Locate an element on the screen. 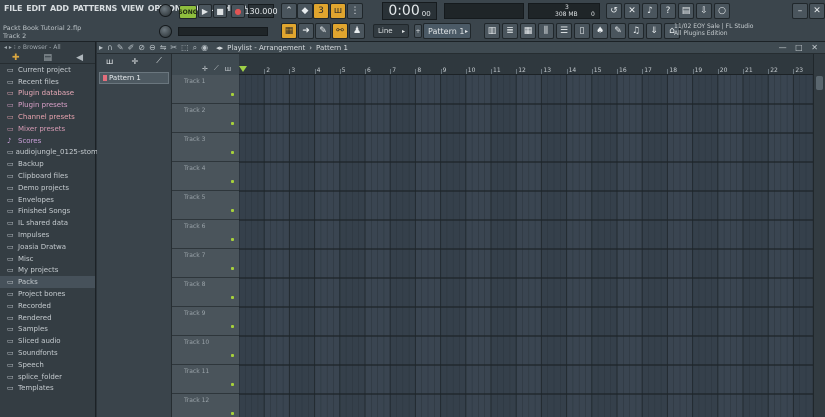 The image size is (825, 417). close-icon: ✕ is located at coordinates (817, 11).